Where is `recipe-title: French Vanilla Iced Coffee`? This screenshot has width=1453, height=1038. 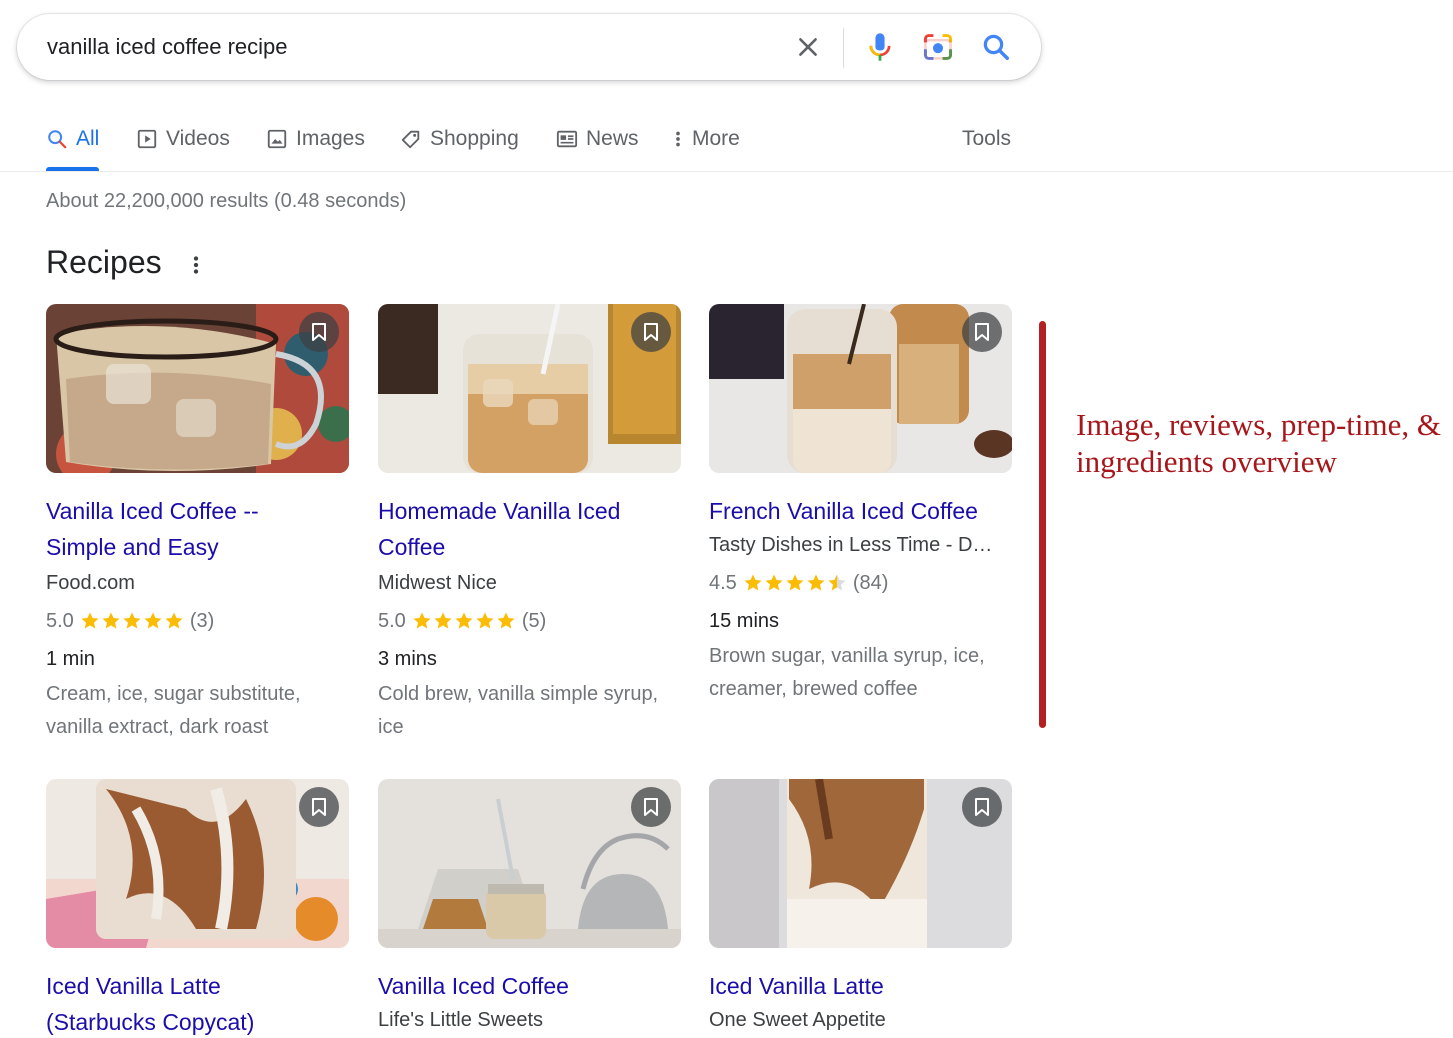 recipe-title: French Vanilla Iced Coffee is located at coordinates (860, 511).